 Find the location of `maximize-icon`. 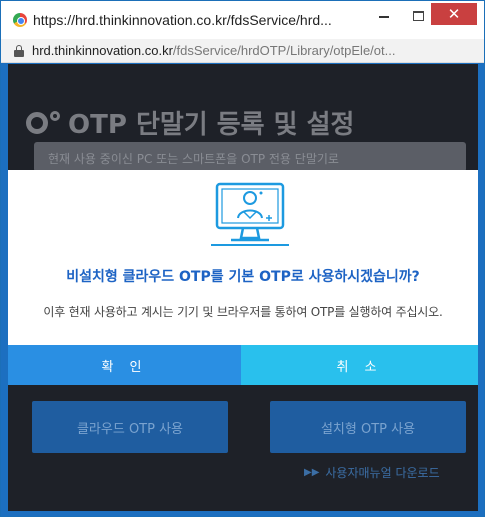

maximize-icon is located at coordinates (418, 16).